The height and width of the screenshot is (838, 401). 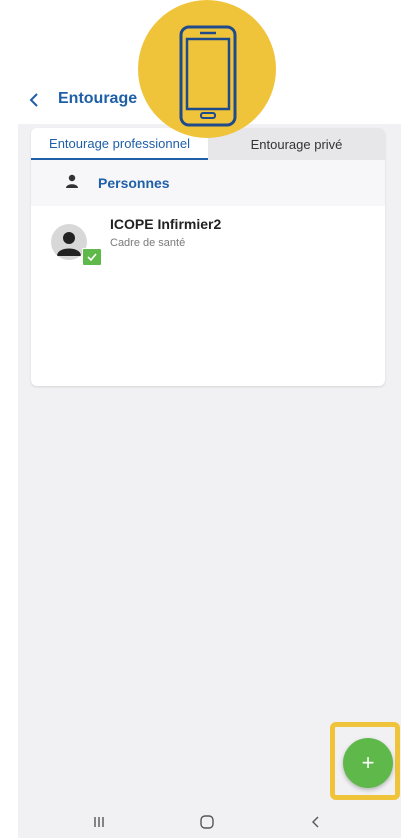 I want to click on home-button, so click(x=207, y=822).